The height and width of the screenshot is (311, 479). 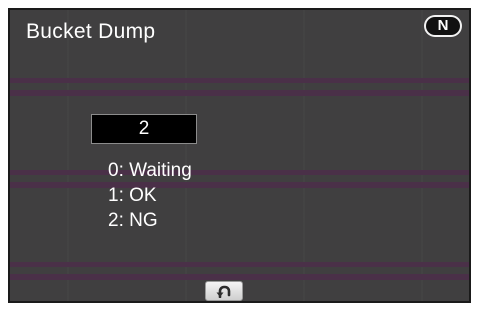 What do you see at coordinates (150, 170) in the screenshot?
I see `option-waiting: 0: Waiting` at bounding box center [150, 170].